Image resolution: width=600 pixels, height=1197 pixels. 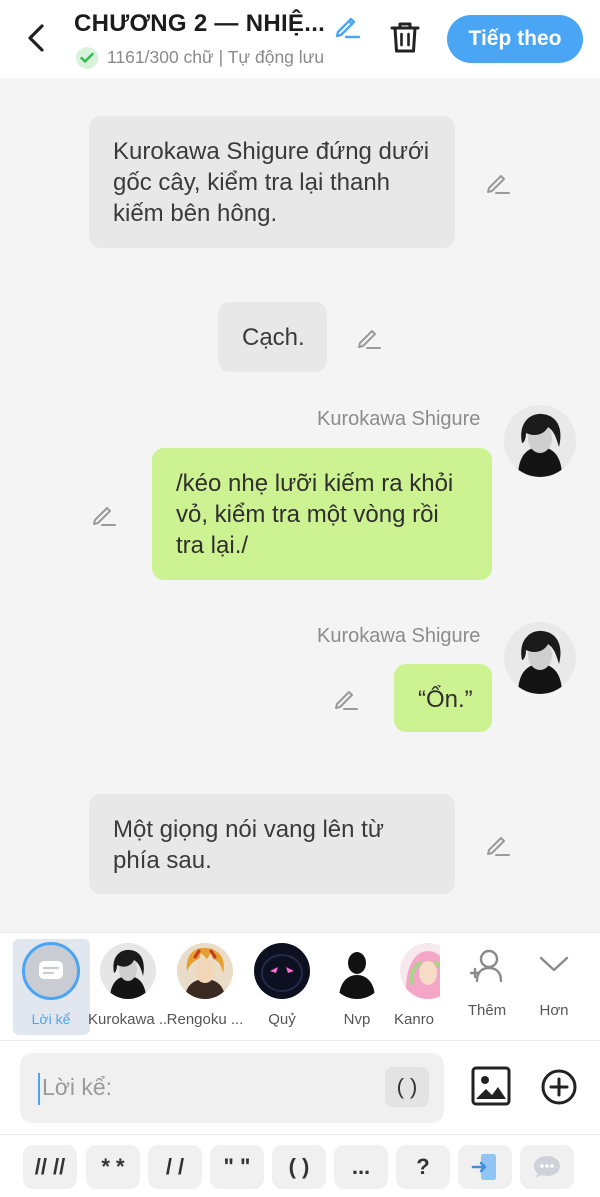 I want to click on symbol-slash-button: / /, so click(x=175, y=1167).